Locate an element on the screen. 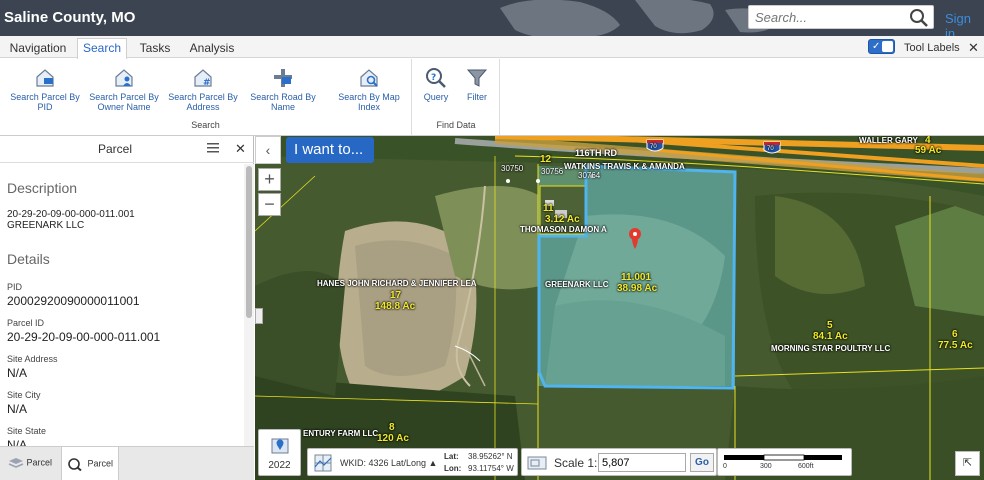 The height and width of the screenshot is (480, 984). tab-analysis: Analysis is located at coordinates (212, 48).